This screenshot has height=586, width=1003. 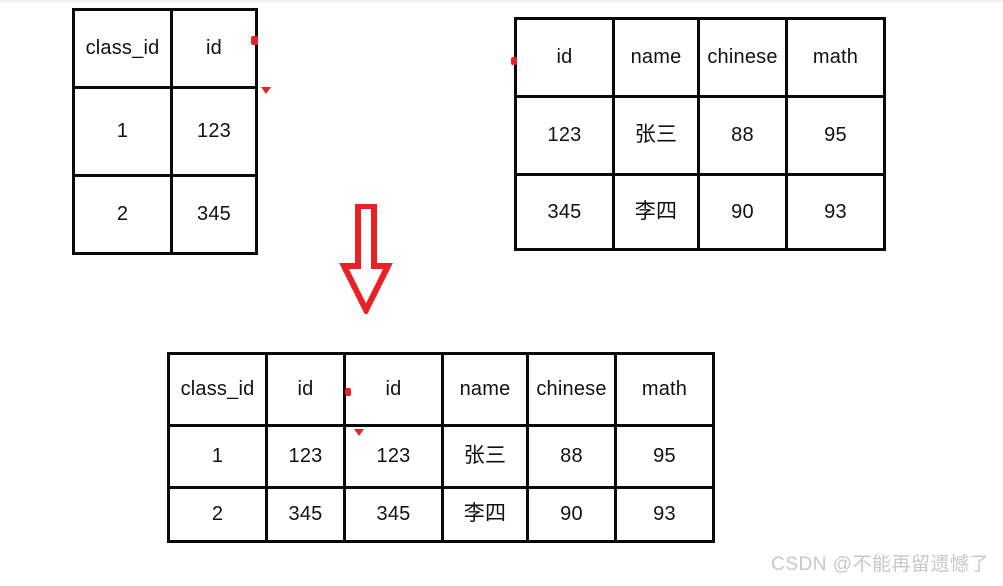 I want to click on table-row: 1 123, so click(x=165, y=131).